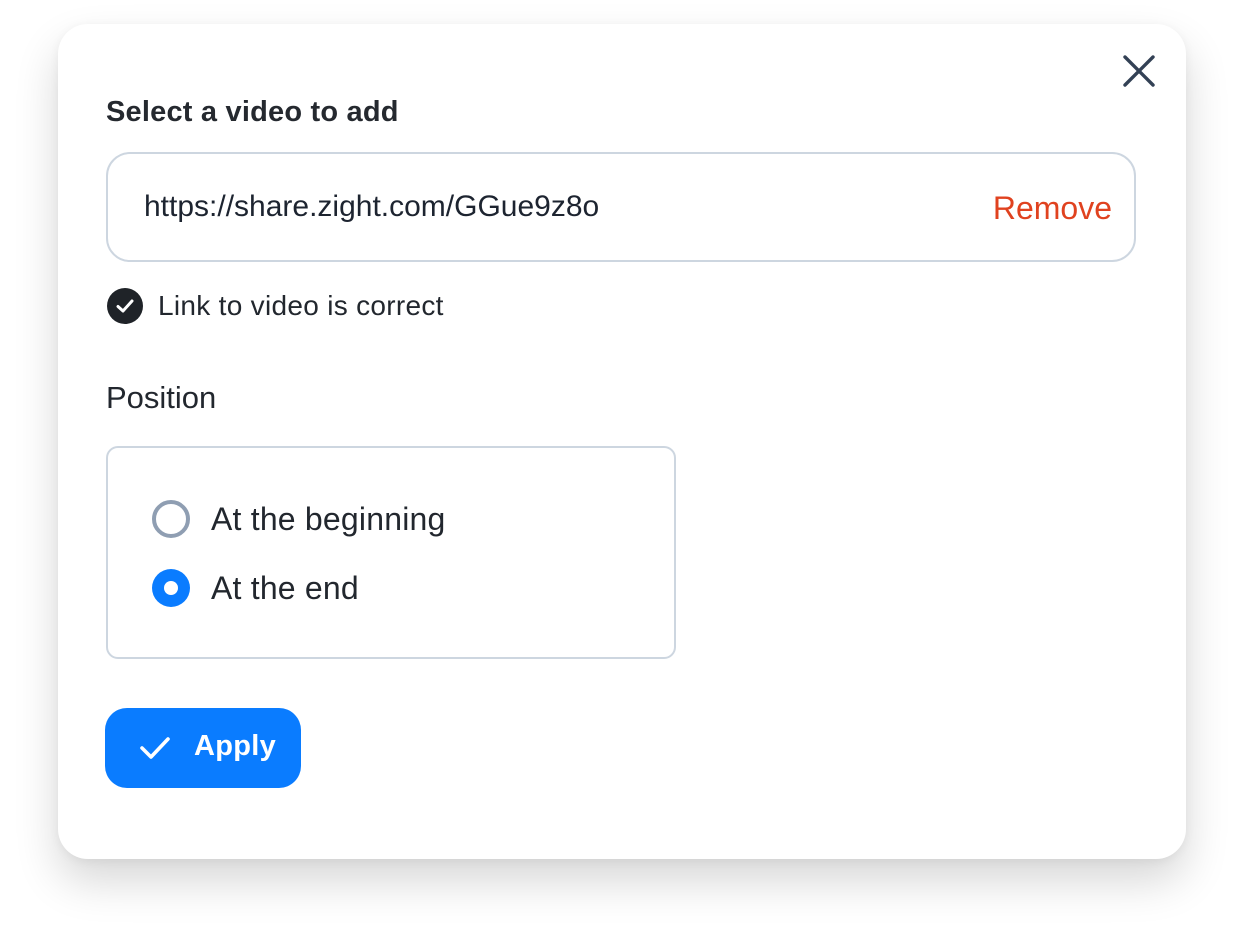 The width and height of the screenshot is (1244, 951). I want to click on position-radio-group: At the beginning At the end, so click(391, 552).